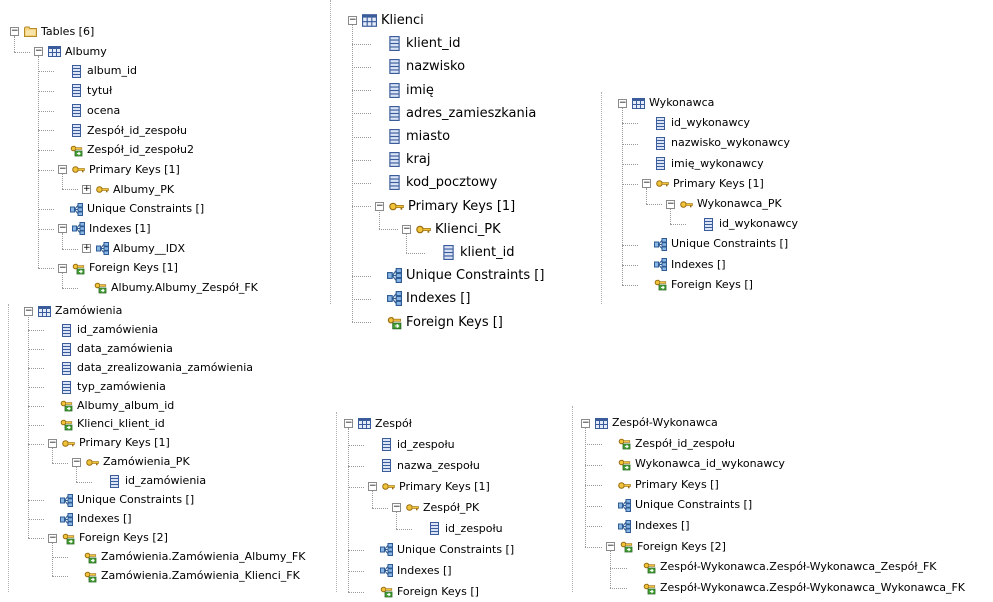  What do you see at coordinates (711, 123) in the screenshot?
I see `node-label: id_wykonawcy` at bounding box center [711, 123].